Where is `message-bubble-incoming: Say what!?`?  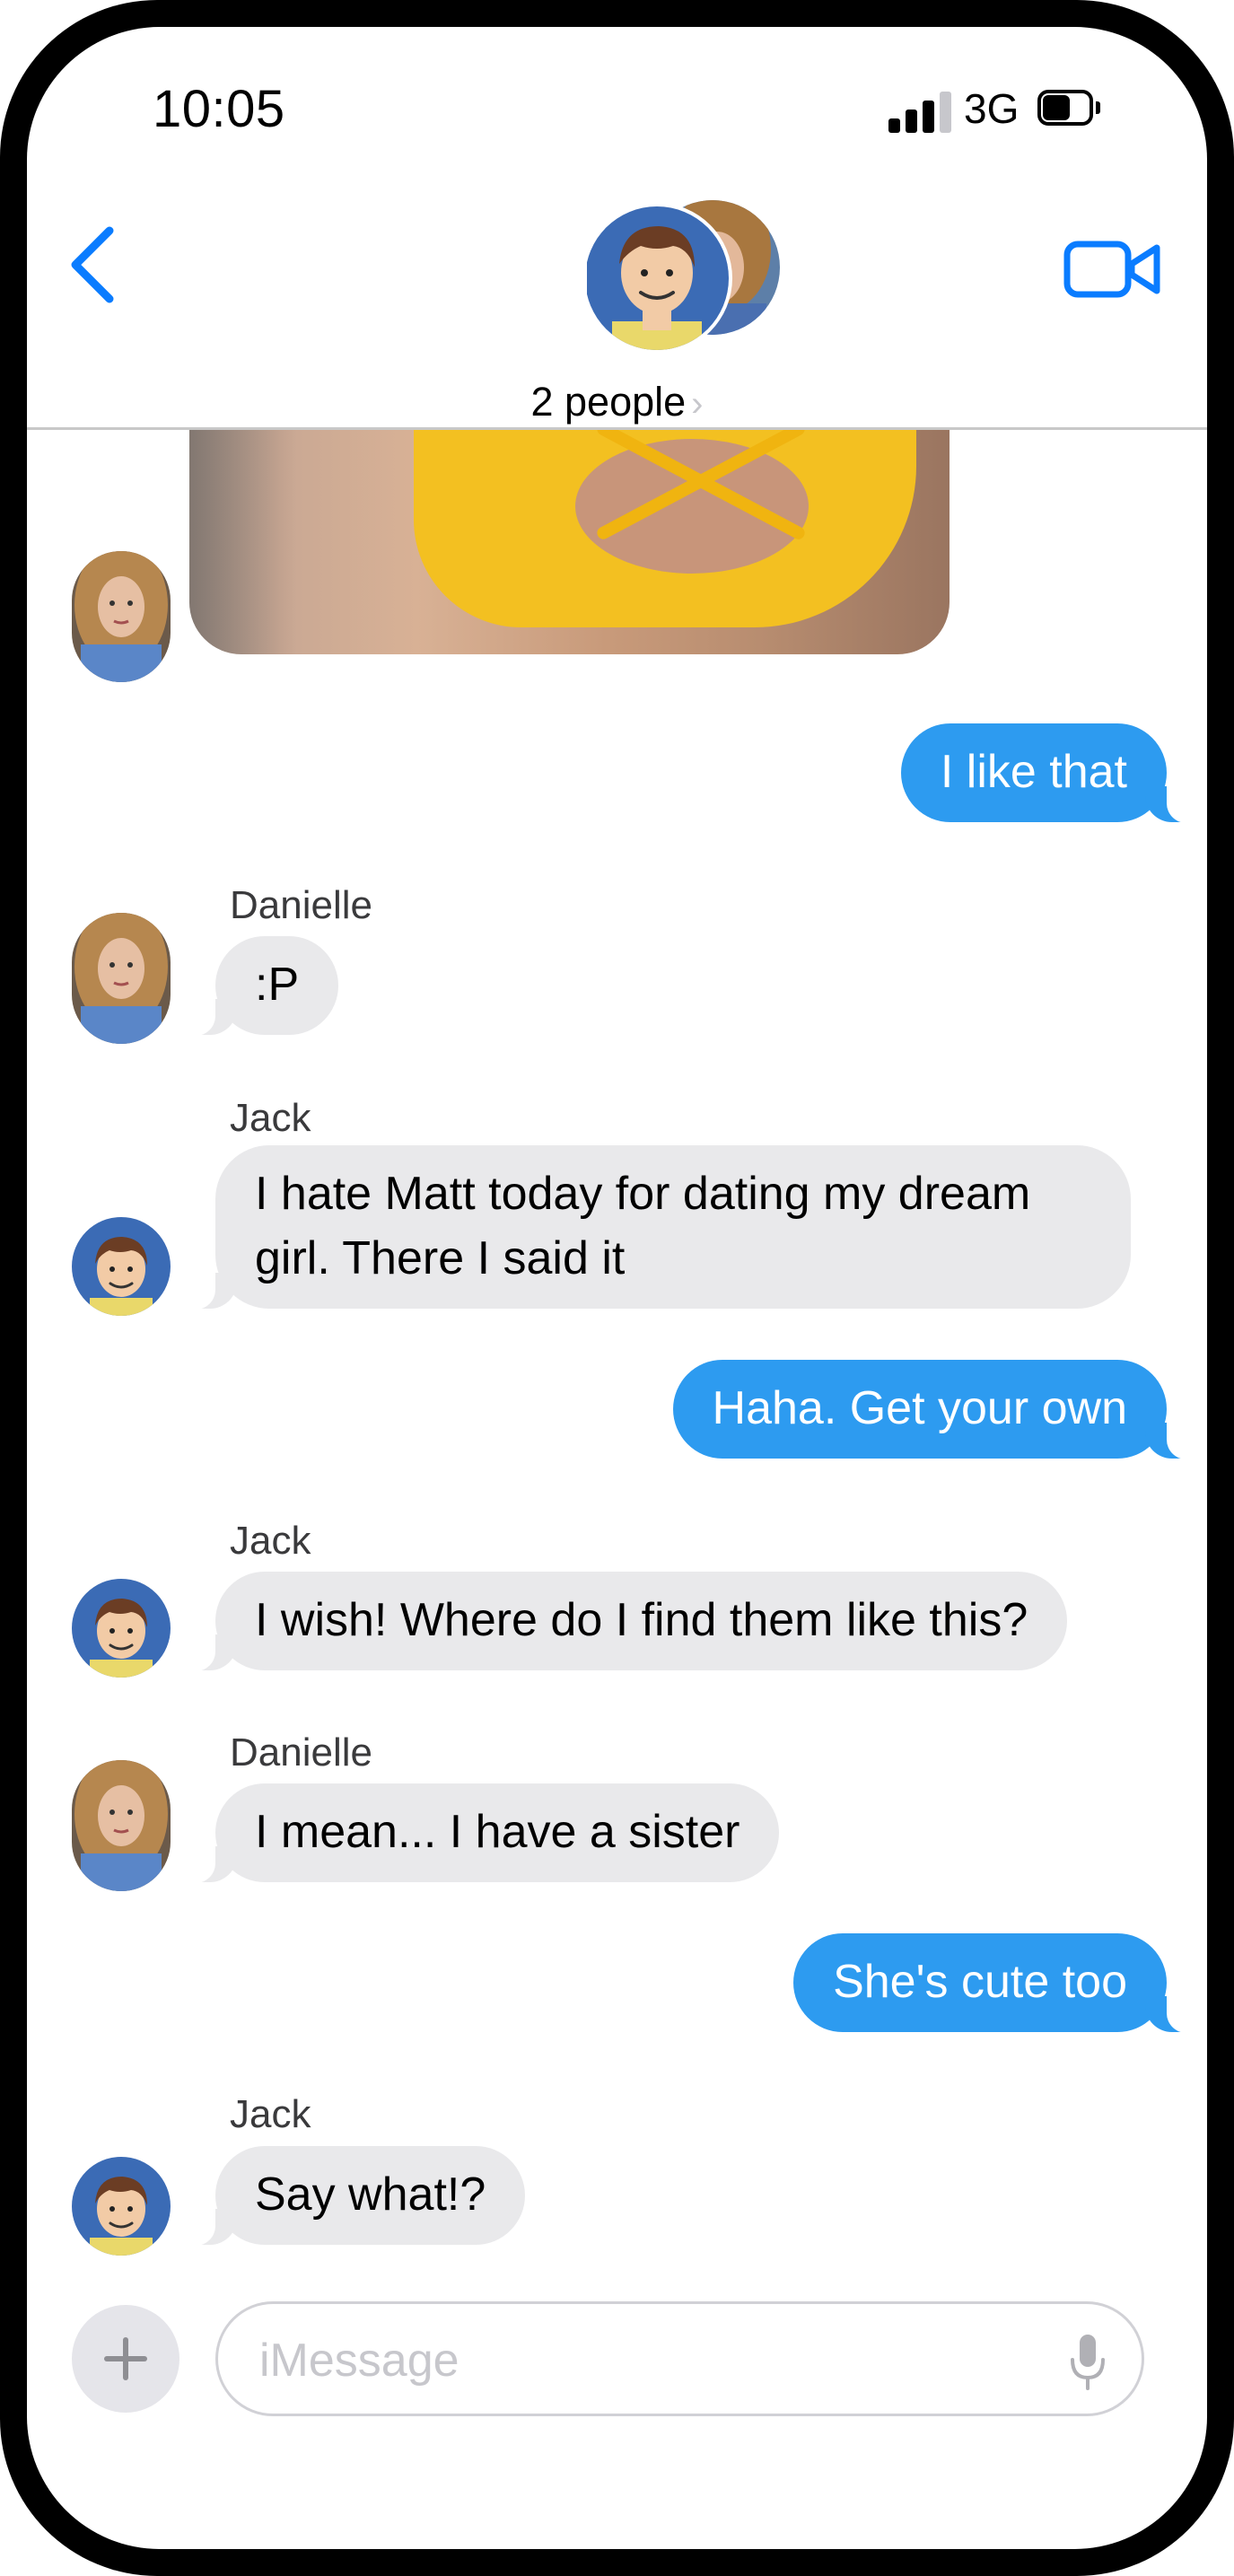 message-bubble-incoming: Say what!? is located at coordinates (357, 2196).